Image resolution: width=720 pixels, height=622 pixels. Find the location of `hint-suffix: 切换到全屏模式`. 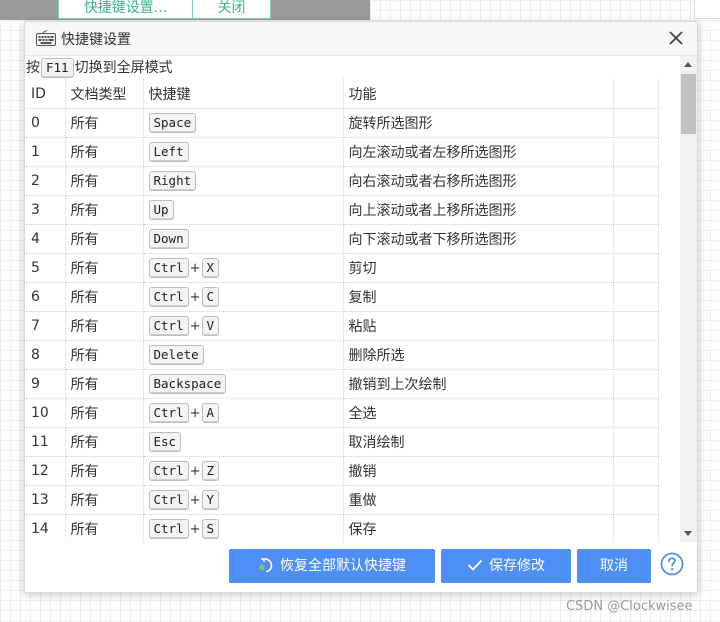

hint-suffix: 切换到全屏模式 is located at coordinates (123, 68).